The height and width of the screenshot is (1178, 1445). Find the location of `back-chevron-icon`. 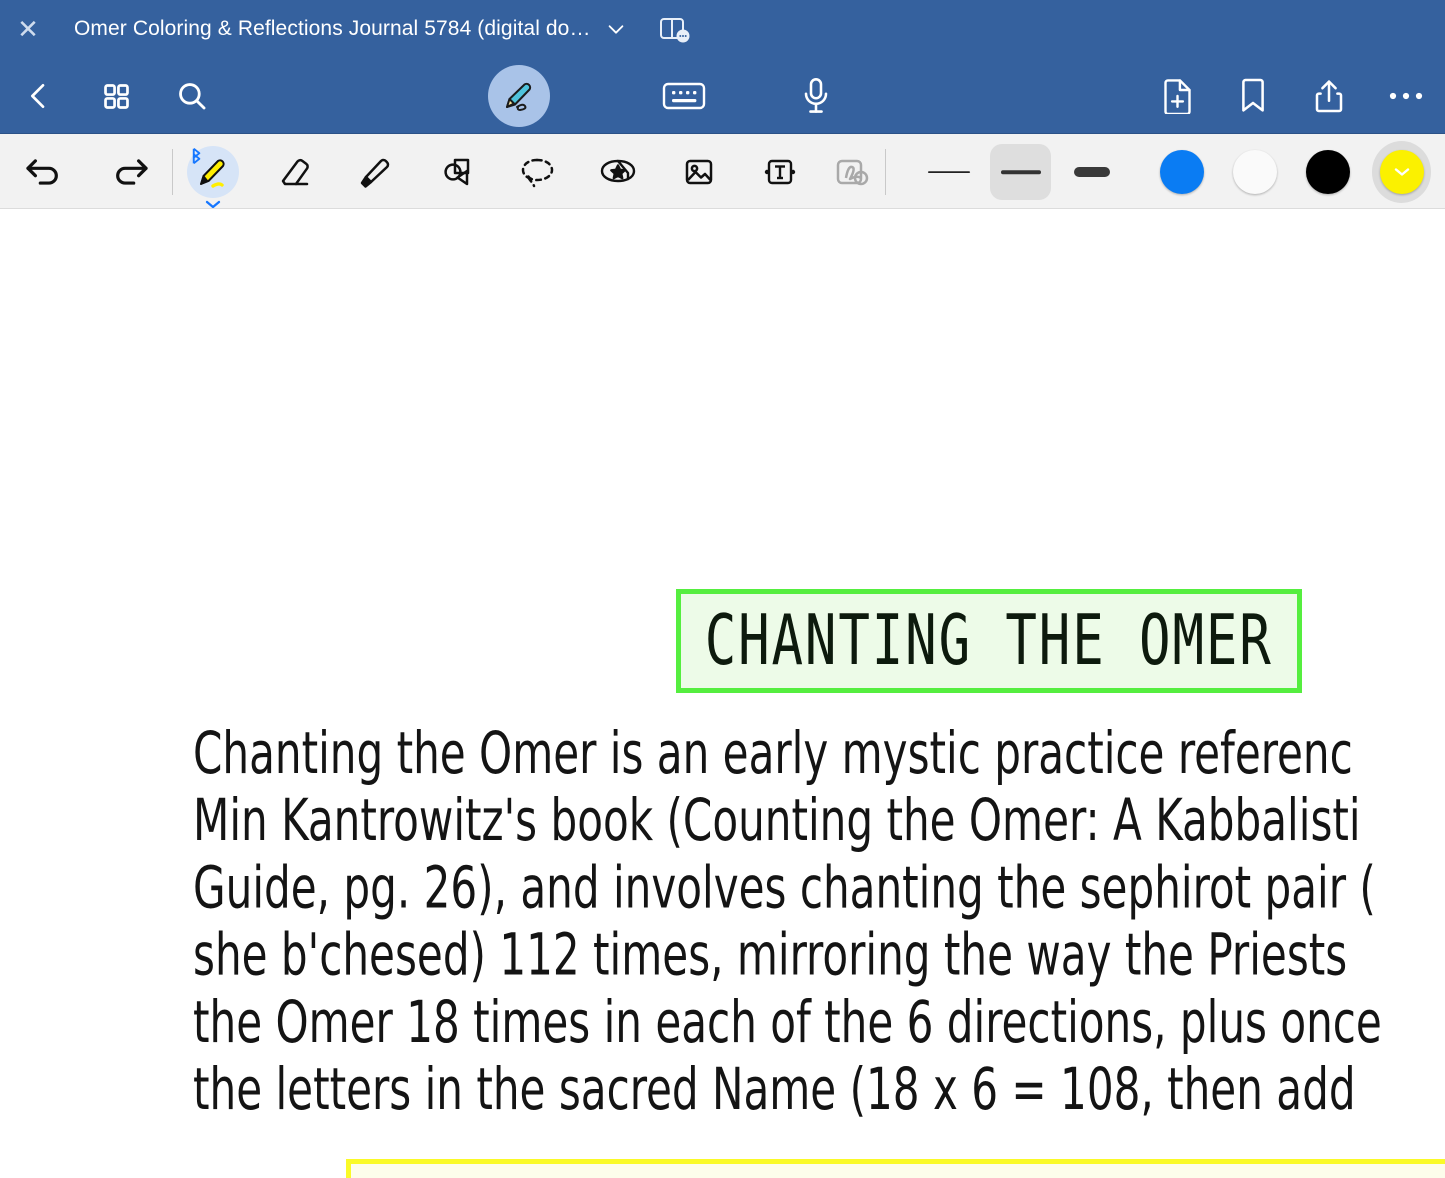

back-chevron-icon is located at coordinates (39, 96).